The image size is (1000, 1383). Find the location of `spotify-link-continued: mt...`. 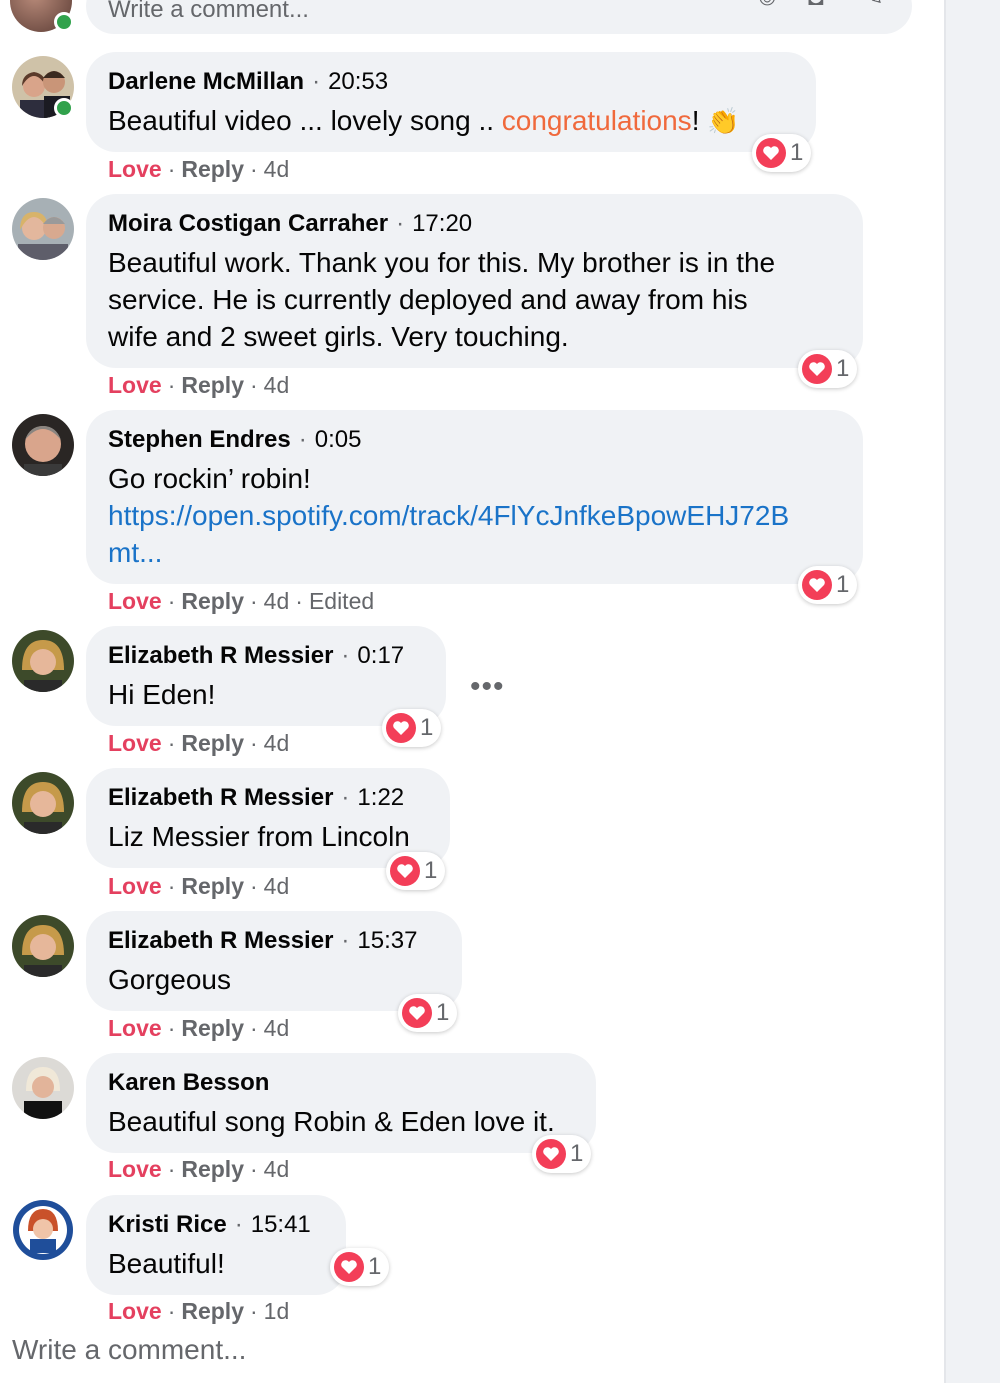

spotify-link-continued: mt... is located at coordinates (448, 552).